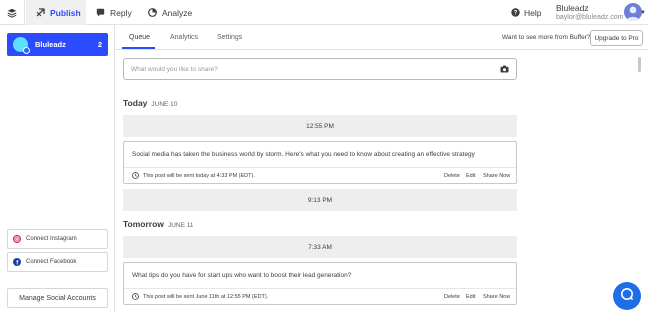 The height and width of the screenshot is (312, 648). I want to click on camera-icon, so click(504, 69).